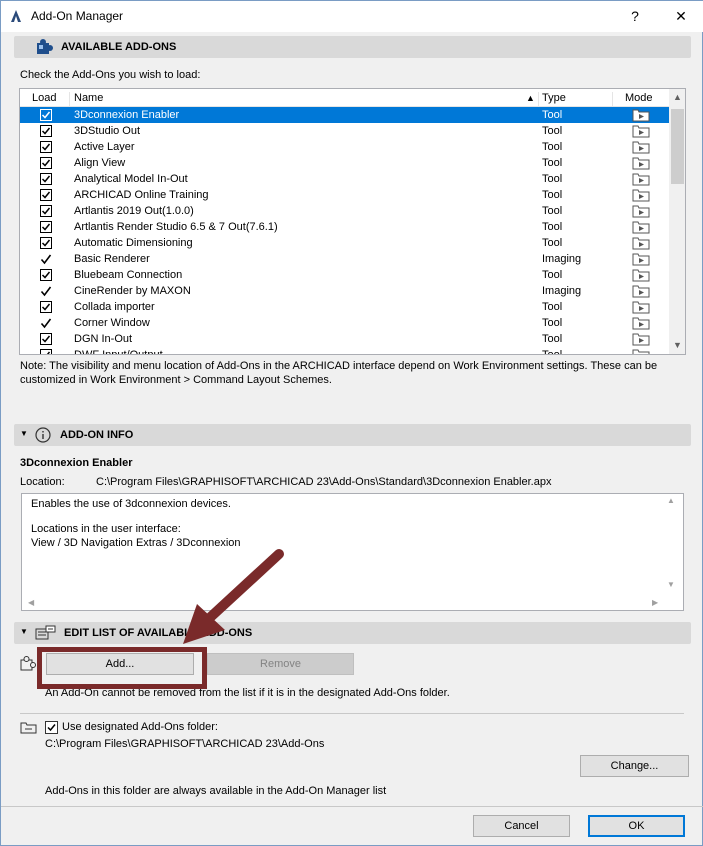 The width and height of the screenshot is (703, 846). Describe the element at coordinates (88, 98) in the screenshot. I see `column-name: Name` at that location.